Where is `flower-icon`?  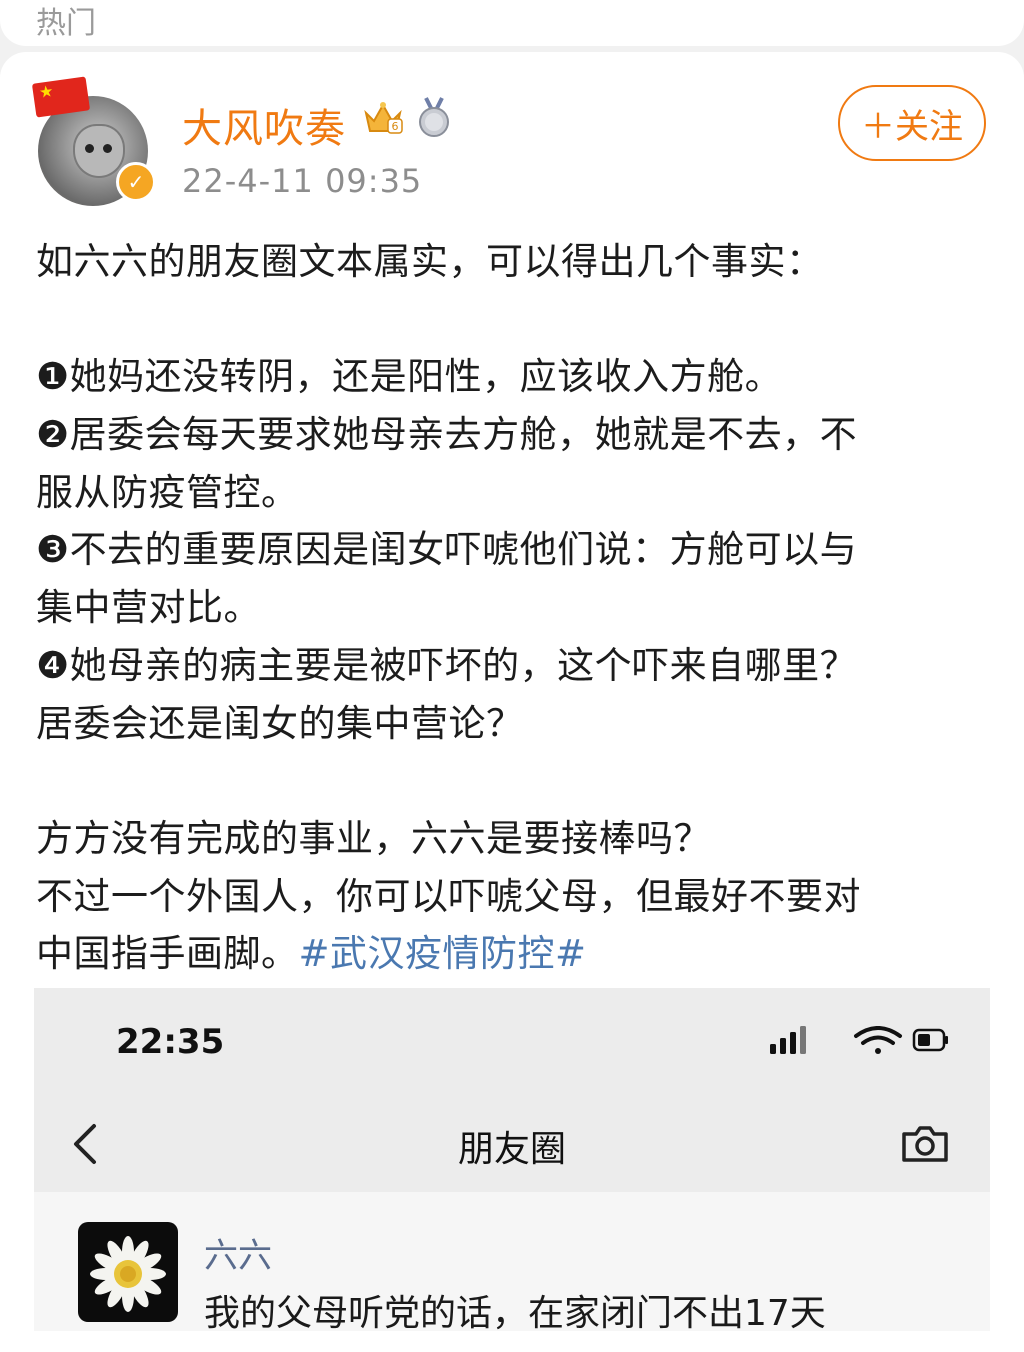 flower-icon is located at coordinates (128, 1274).